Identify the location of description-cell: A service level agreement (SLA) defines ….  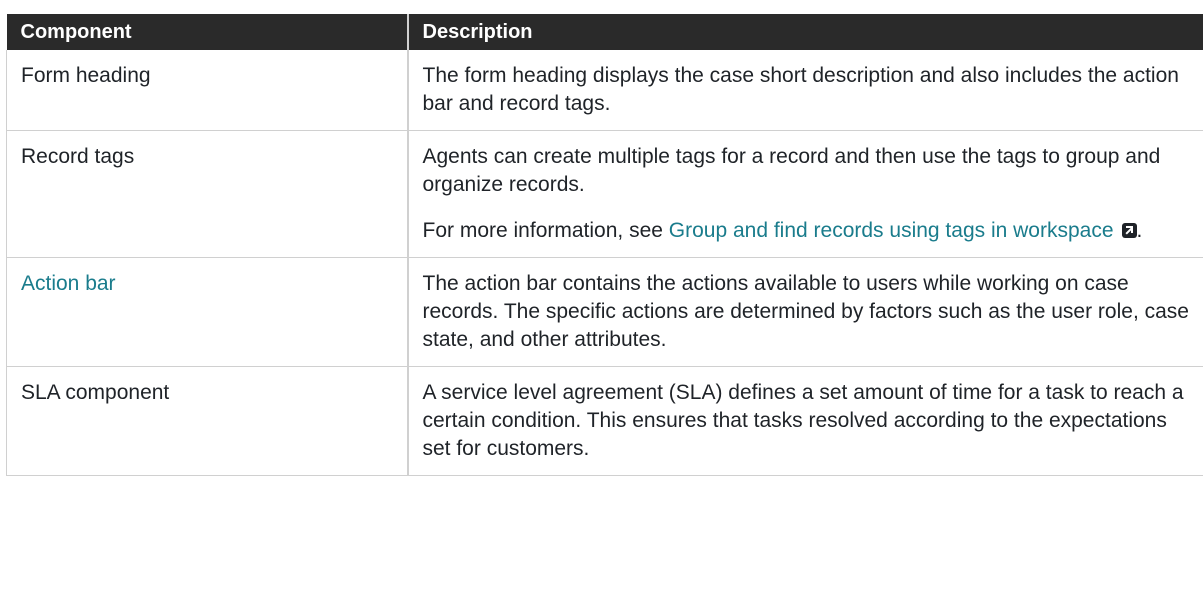
(805, 421).